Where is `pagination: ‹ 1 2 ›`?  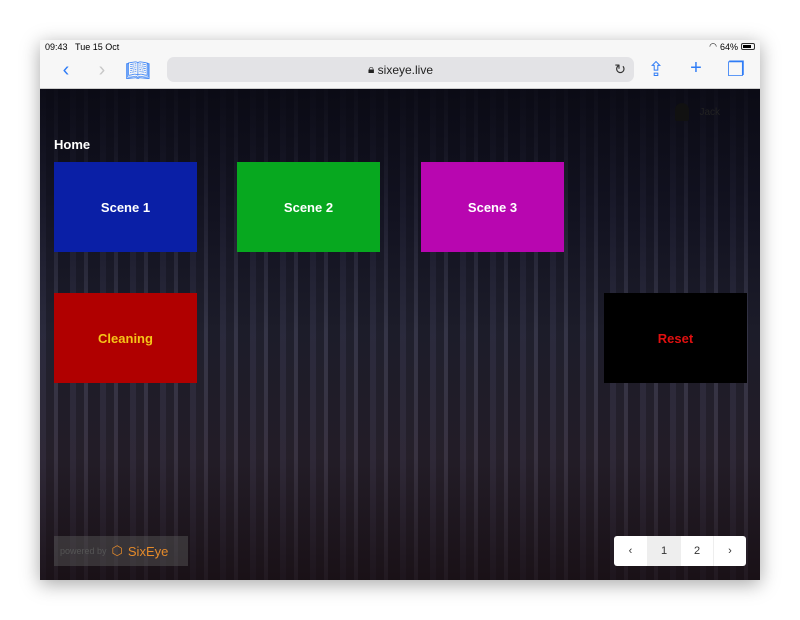
pagination: ‹ 1 2 › is located at coordinates (680, 551).